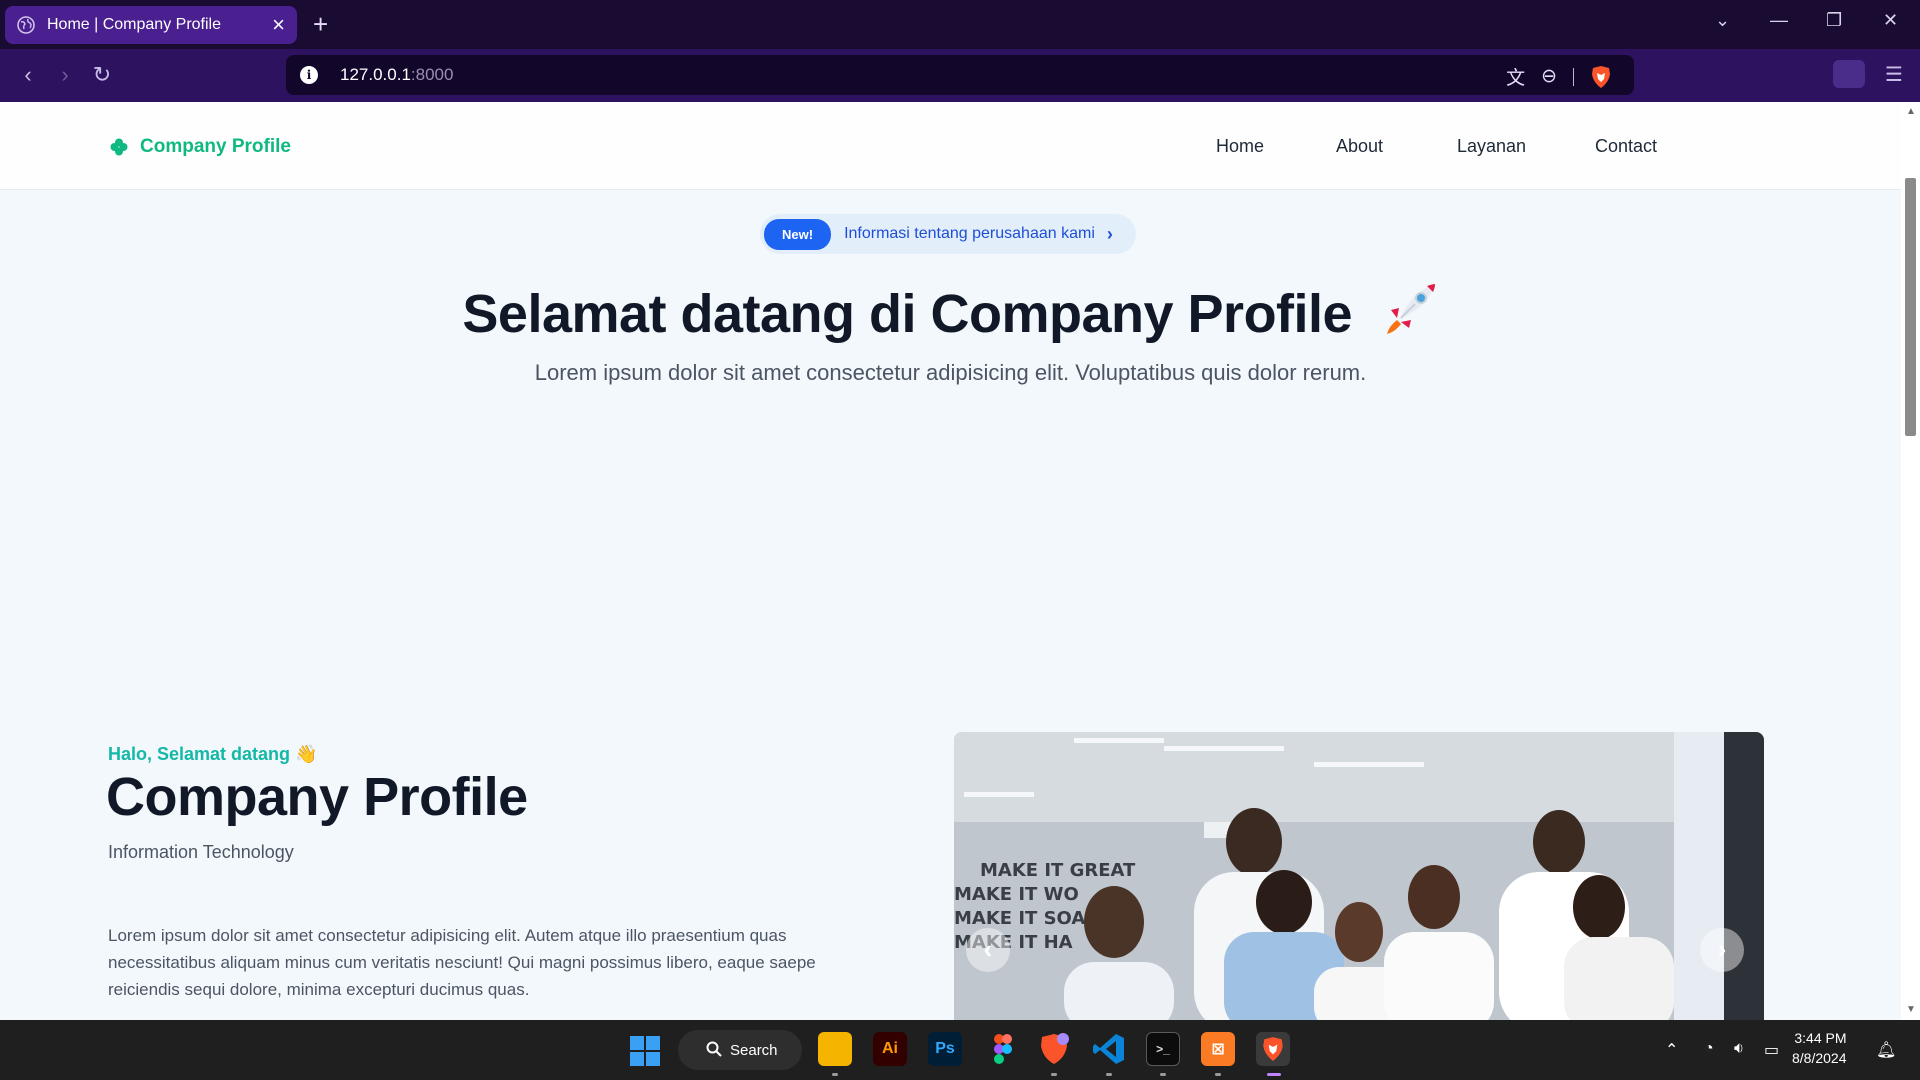  Describe the element at coordinates (1910, 307) in the screenshot. I see `scrollbar-thumb` at that location.